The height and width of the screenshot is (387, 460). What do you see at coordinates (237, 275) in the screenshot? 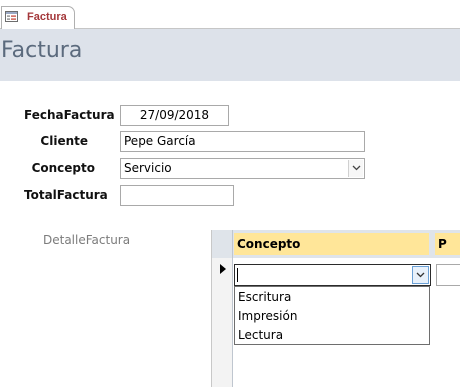
I see `text-cursor` at bounding box center [237, 275].